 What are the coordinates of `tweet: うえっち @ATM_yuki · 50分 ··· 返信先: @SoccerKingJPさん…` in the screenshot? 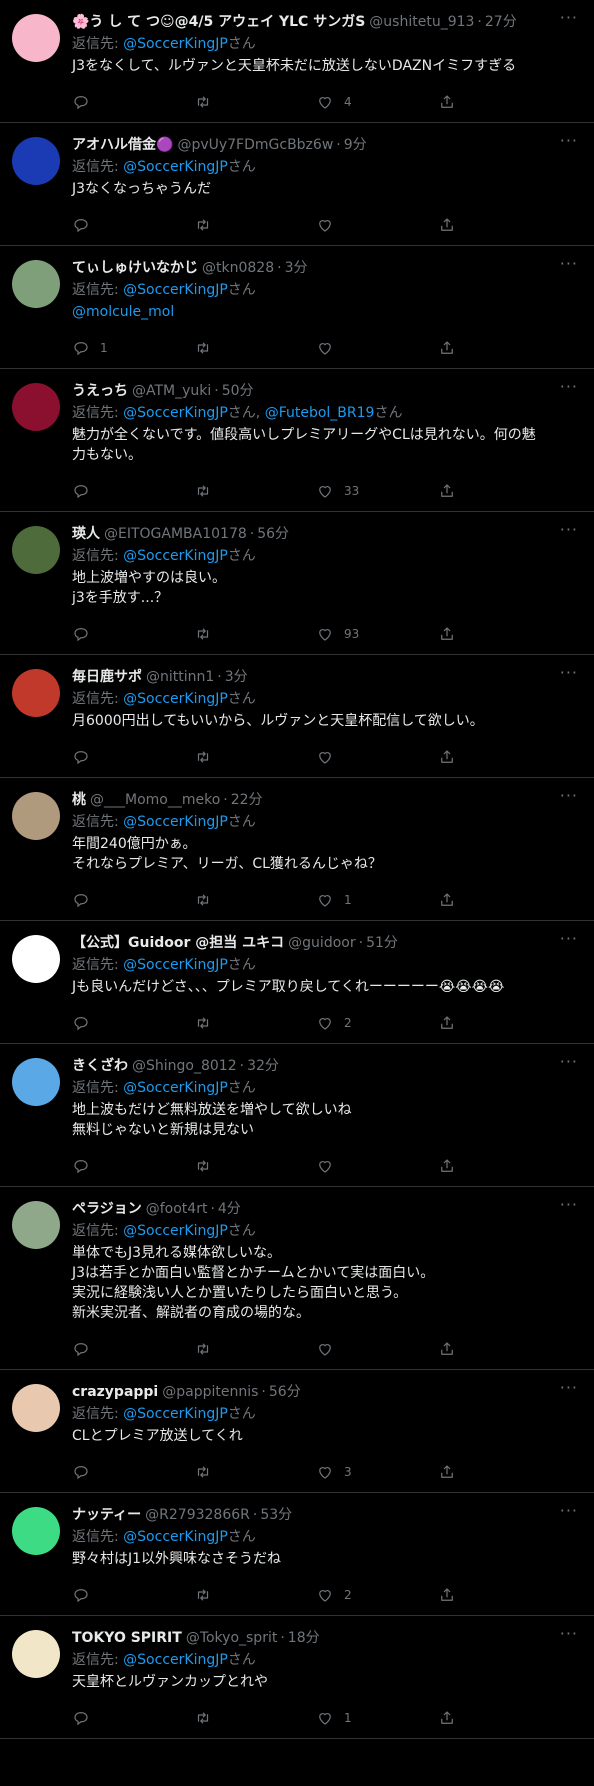 It's located at (297, 440).